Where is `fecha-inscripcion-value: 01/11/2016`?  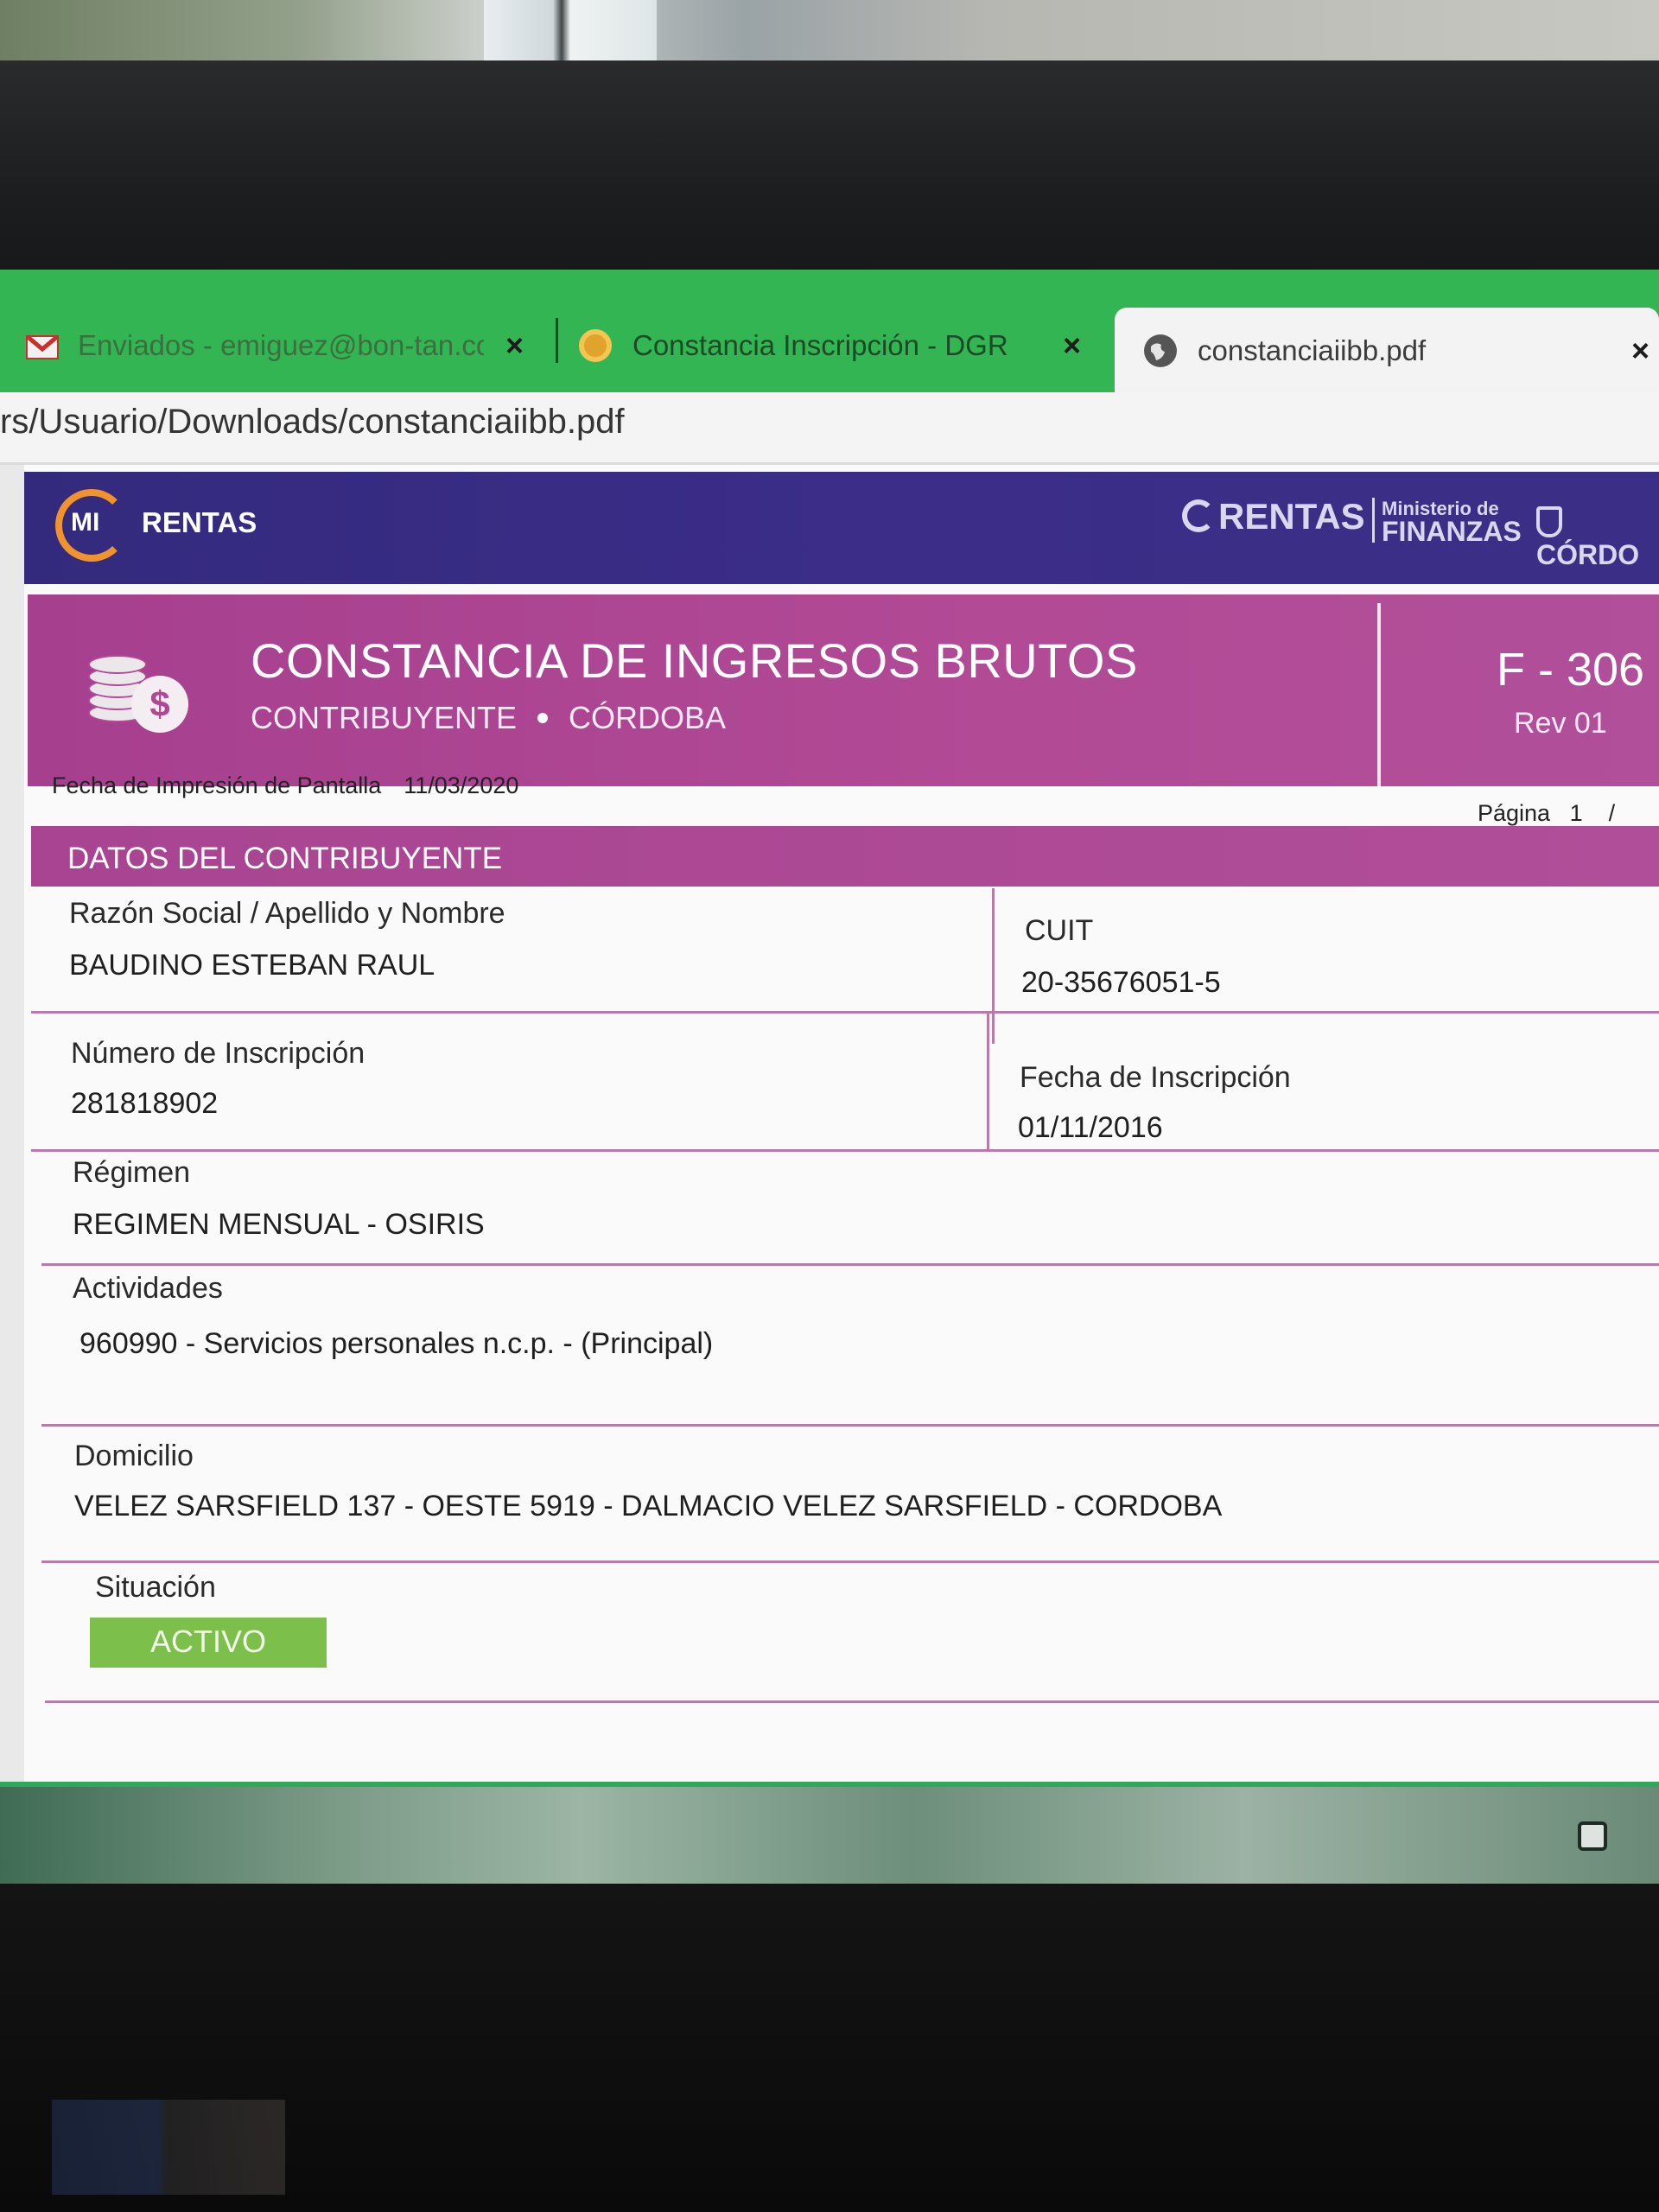
fecha-inscripcion-value: 01/11/2016 is located at coordinates (1090, 1127).